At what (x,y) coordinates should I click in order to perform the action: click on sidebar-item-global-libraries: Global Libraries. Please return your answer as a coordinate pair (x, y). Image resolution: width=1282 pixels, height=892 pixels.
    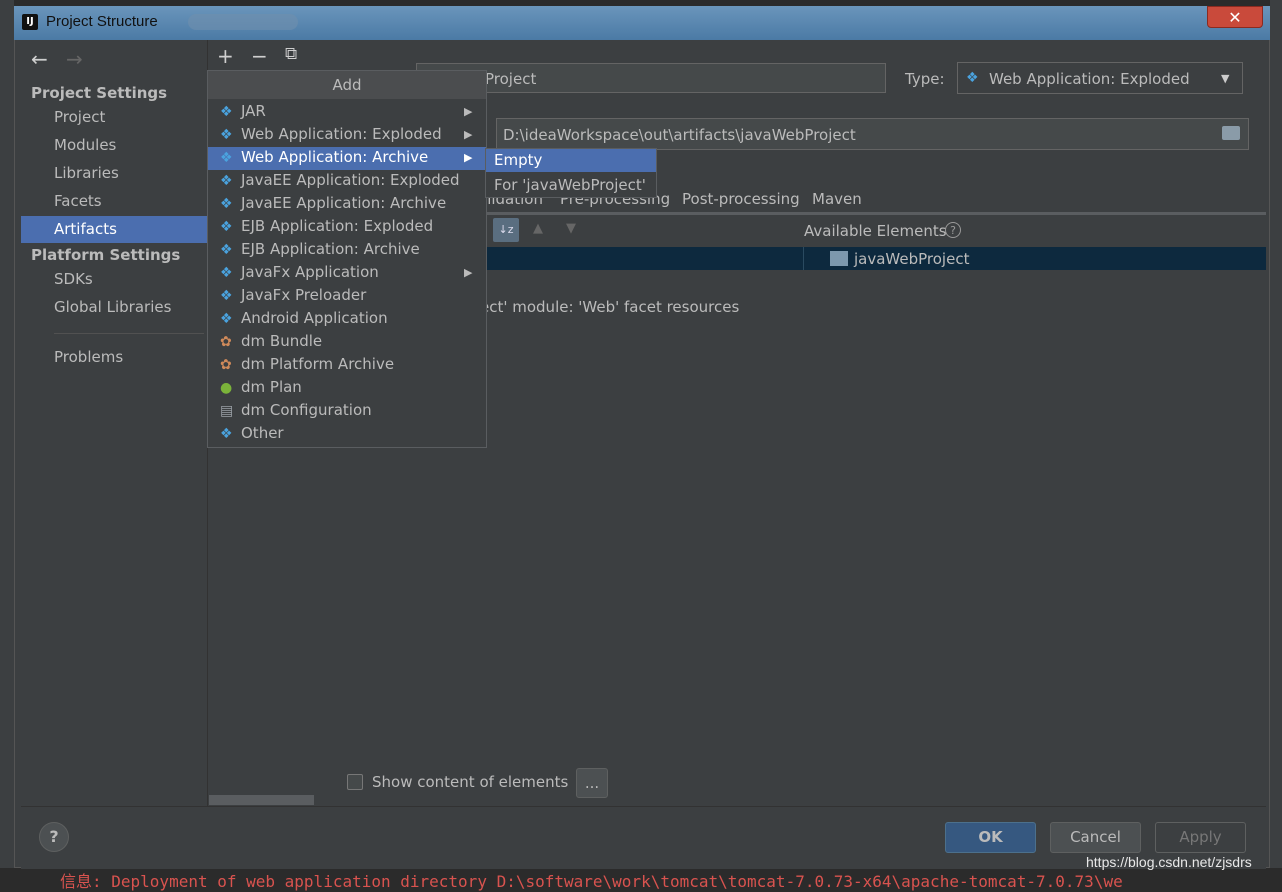
    Looking at the image, I should click on (112, 307).